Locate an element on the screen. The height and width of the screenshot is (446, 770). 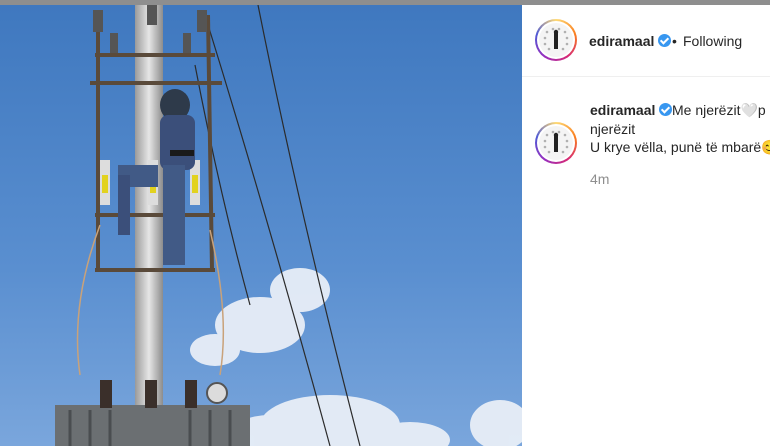
caption-avatar is located at coordinates (556, 143).